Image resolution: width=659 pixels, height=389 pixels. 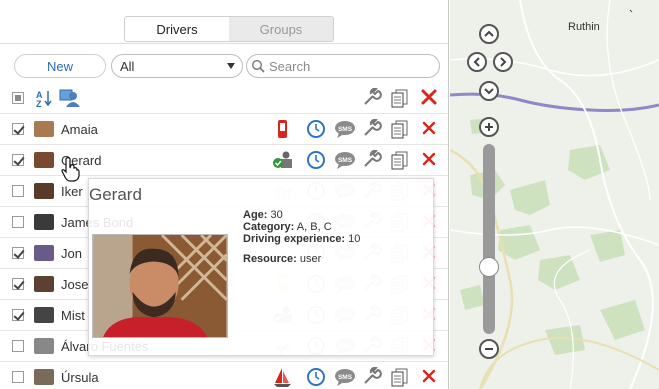 I want to click on driver-name: Iker, so click(x=72, y=191).